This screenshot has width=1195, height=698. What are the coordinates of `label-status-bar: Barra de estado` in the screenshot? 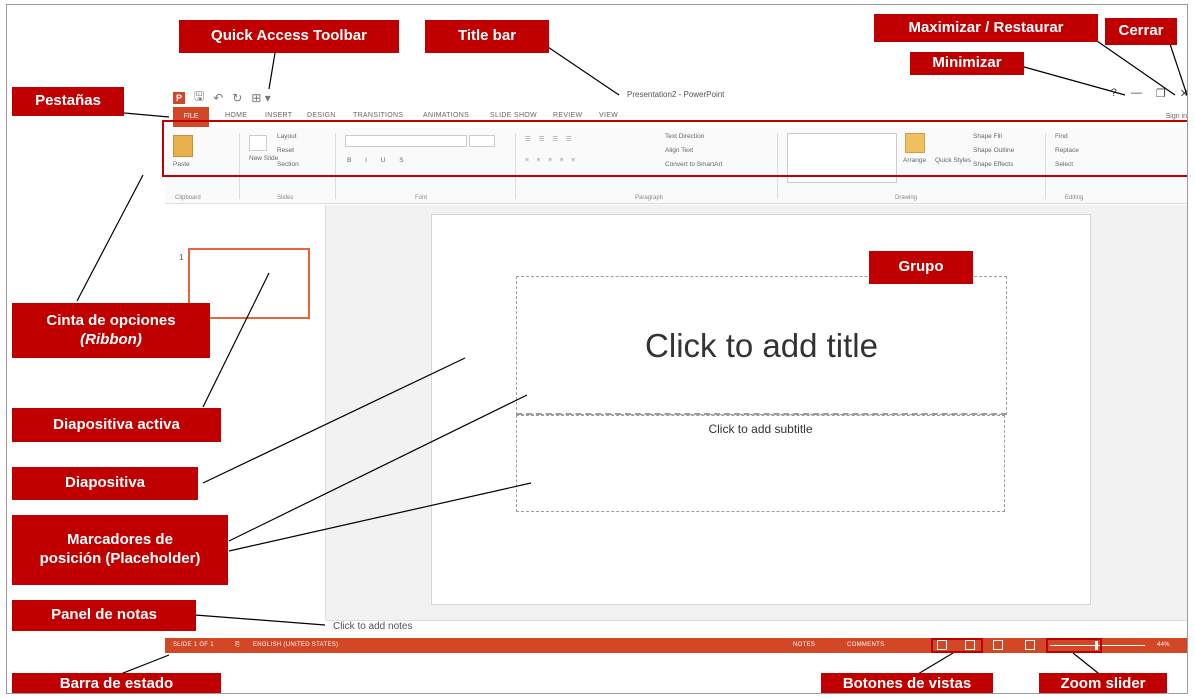 It's located at (116, 683).